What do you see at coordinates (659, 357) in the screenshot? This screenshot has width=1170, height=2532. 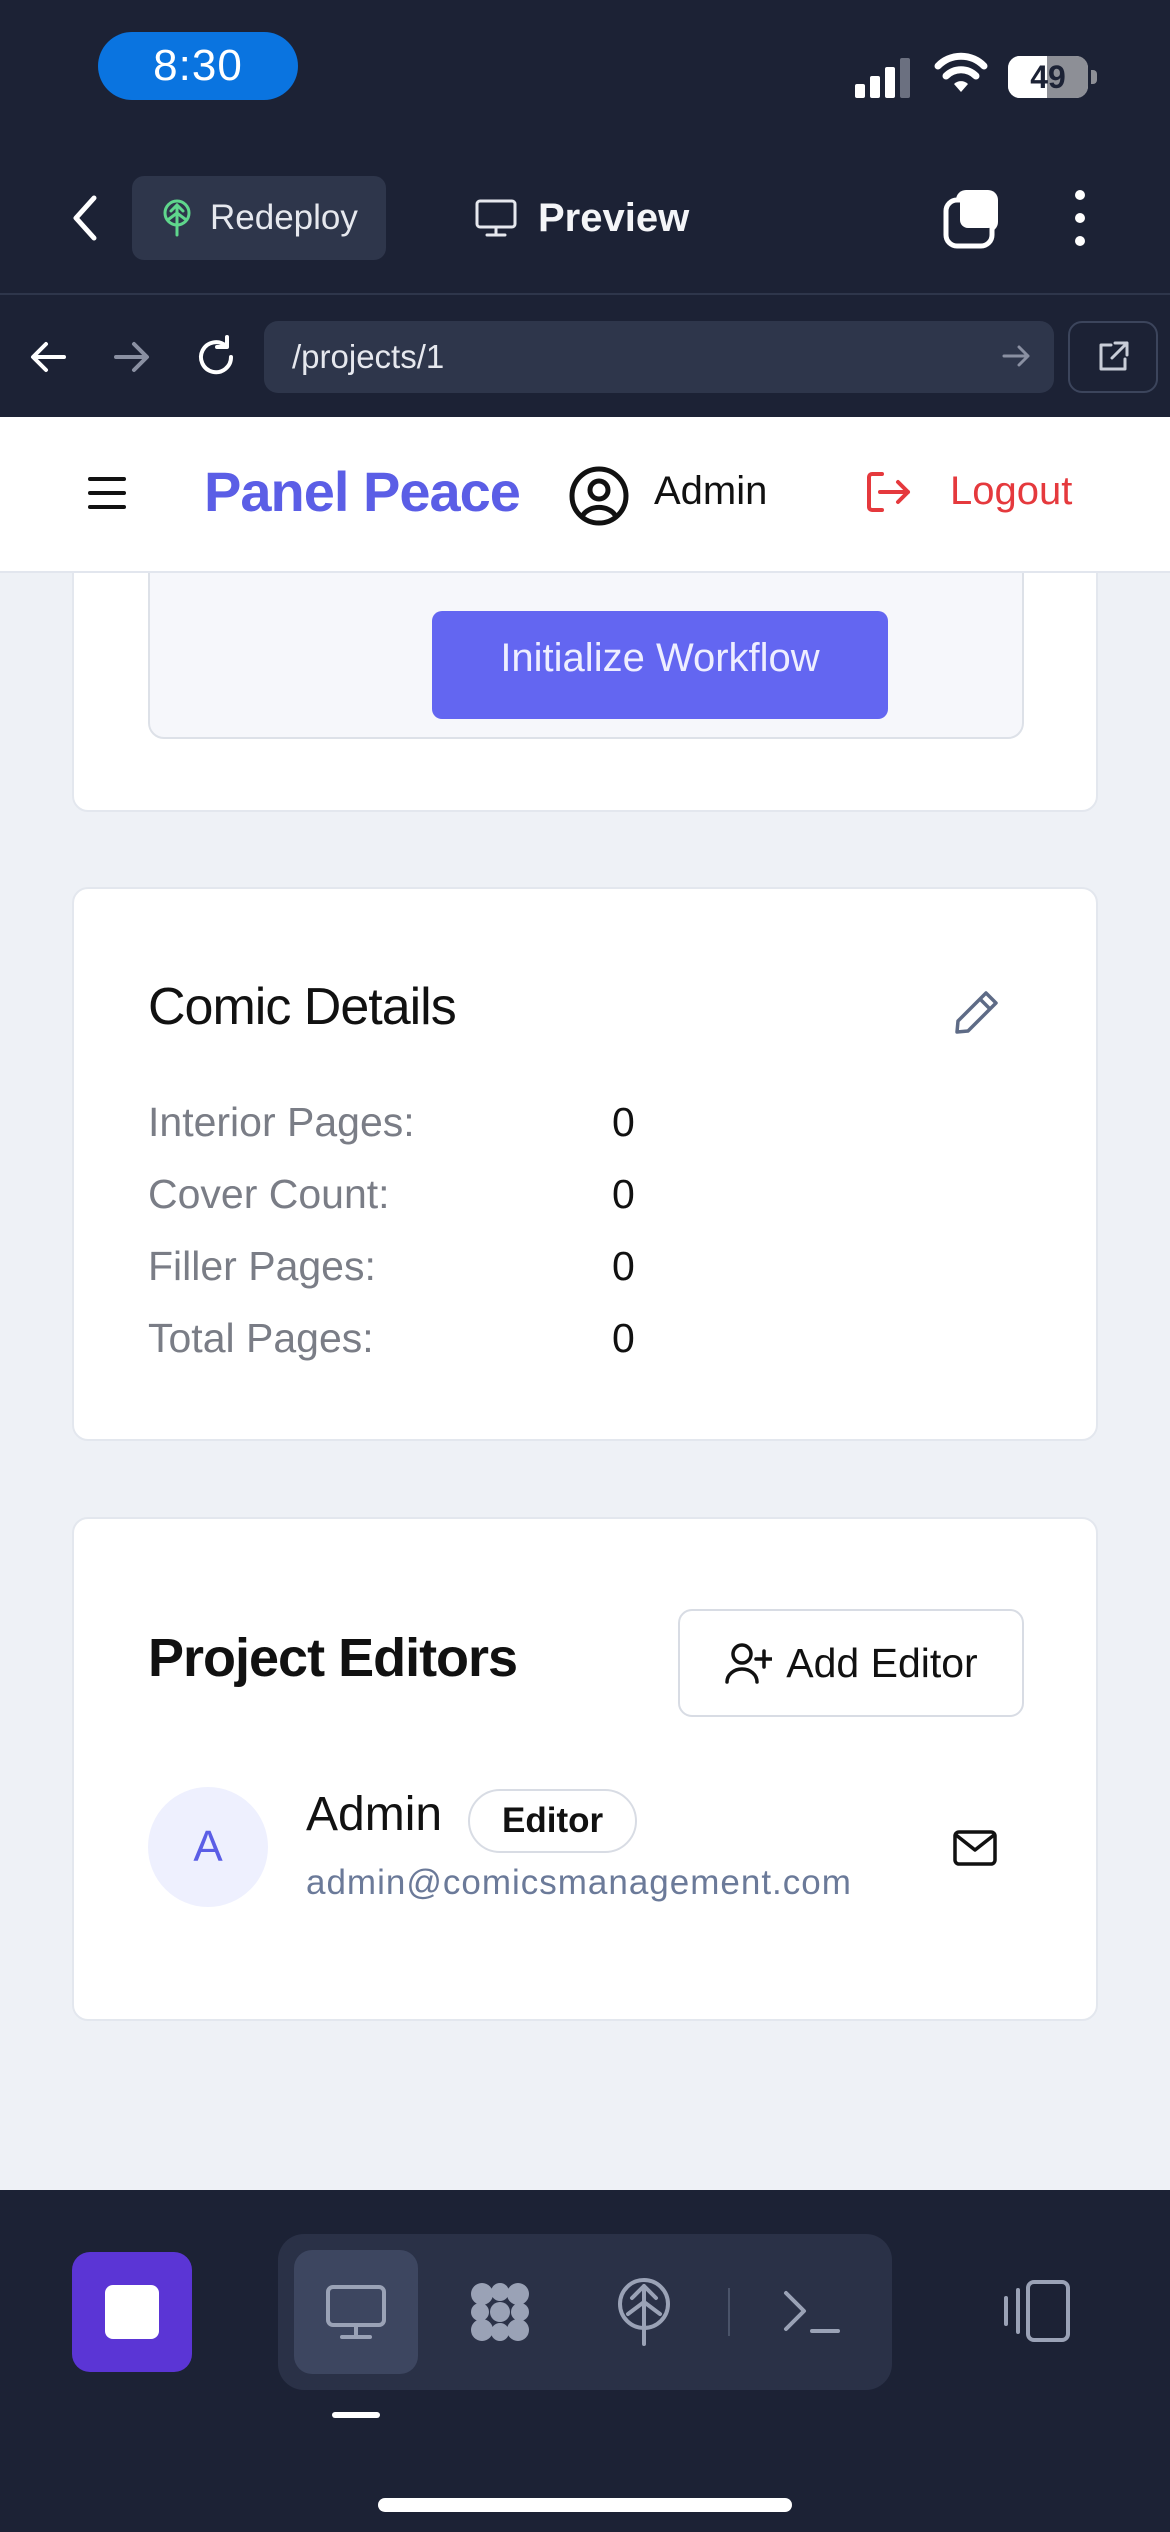 I see `url-field: /projects/1` at bounding box center [659, 357].